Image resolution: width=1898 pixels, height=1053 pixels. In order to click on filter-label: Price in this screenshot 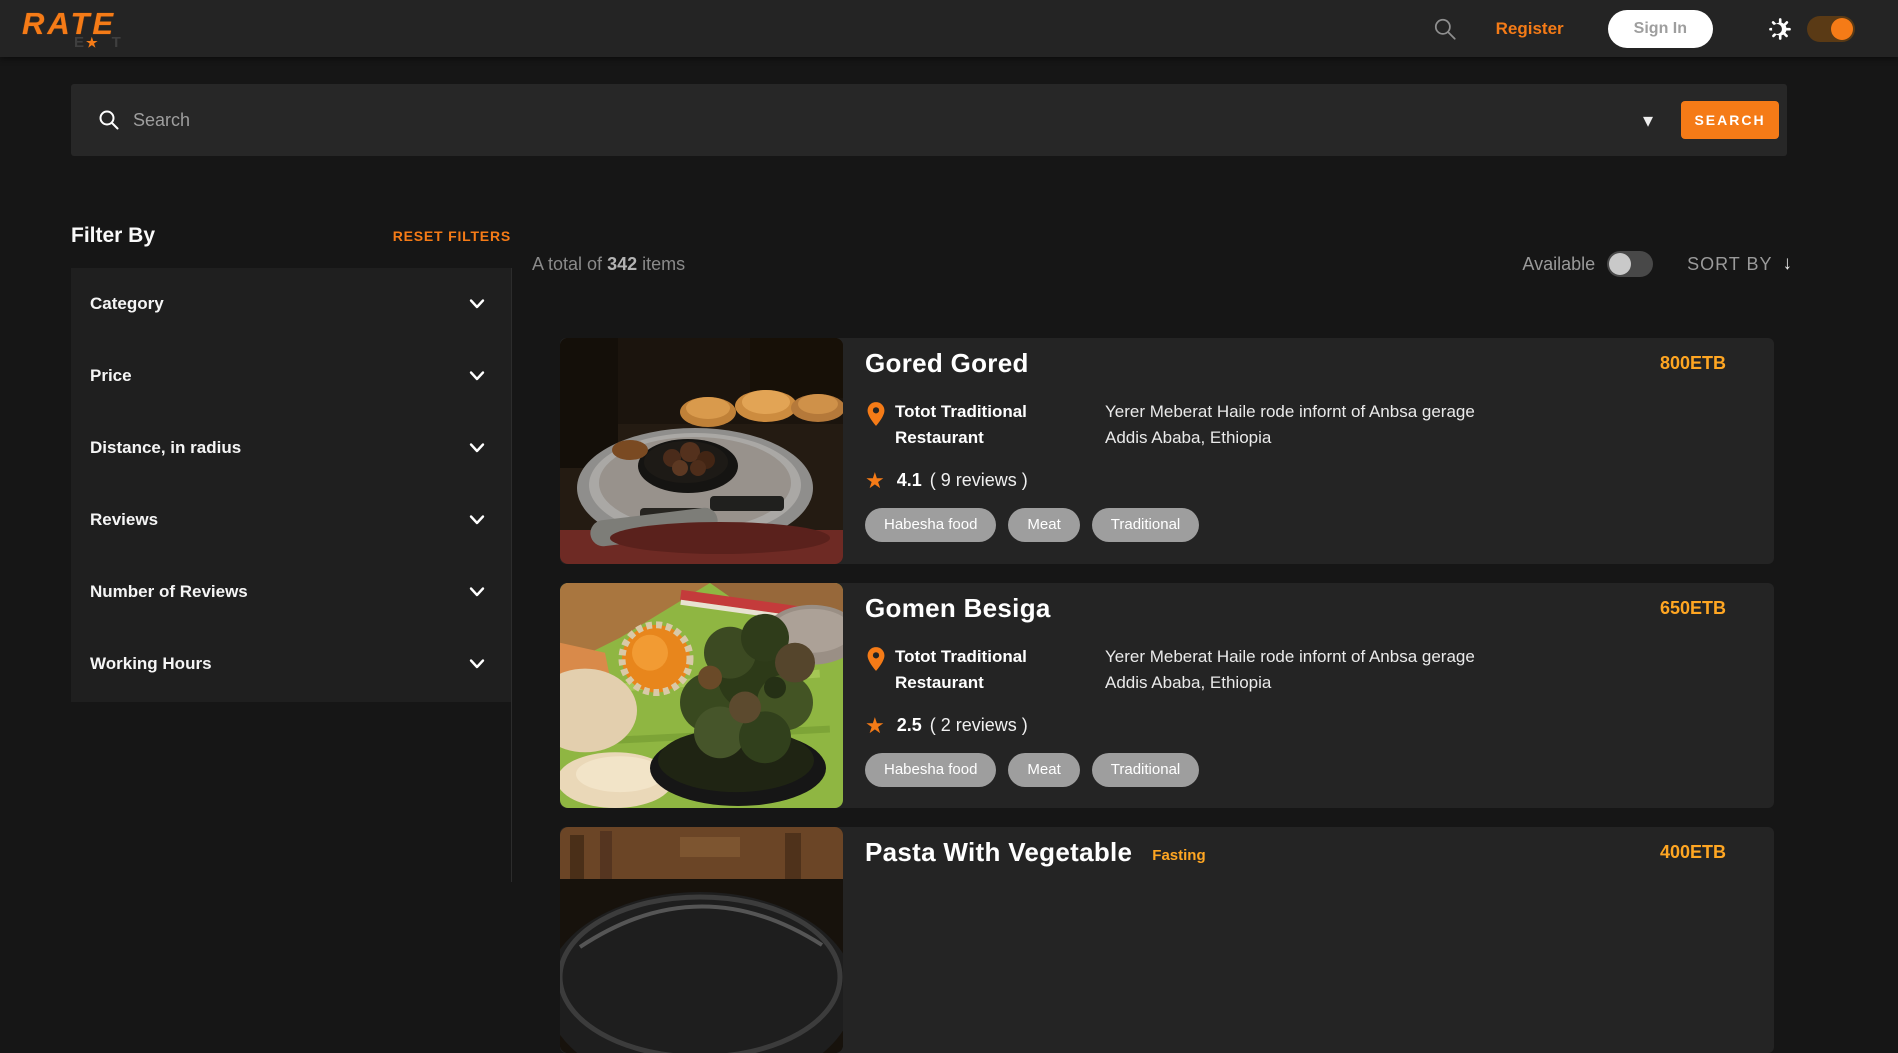, I will do `click(111, 375)`.